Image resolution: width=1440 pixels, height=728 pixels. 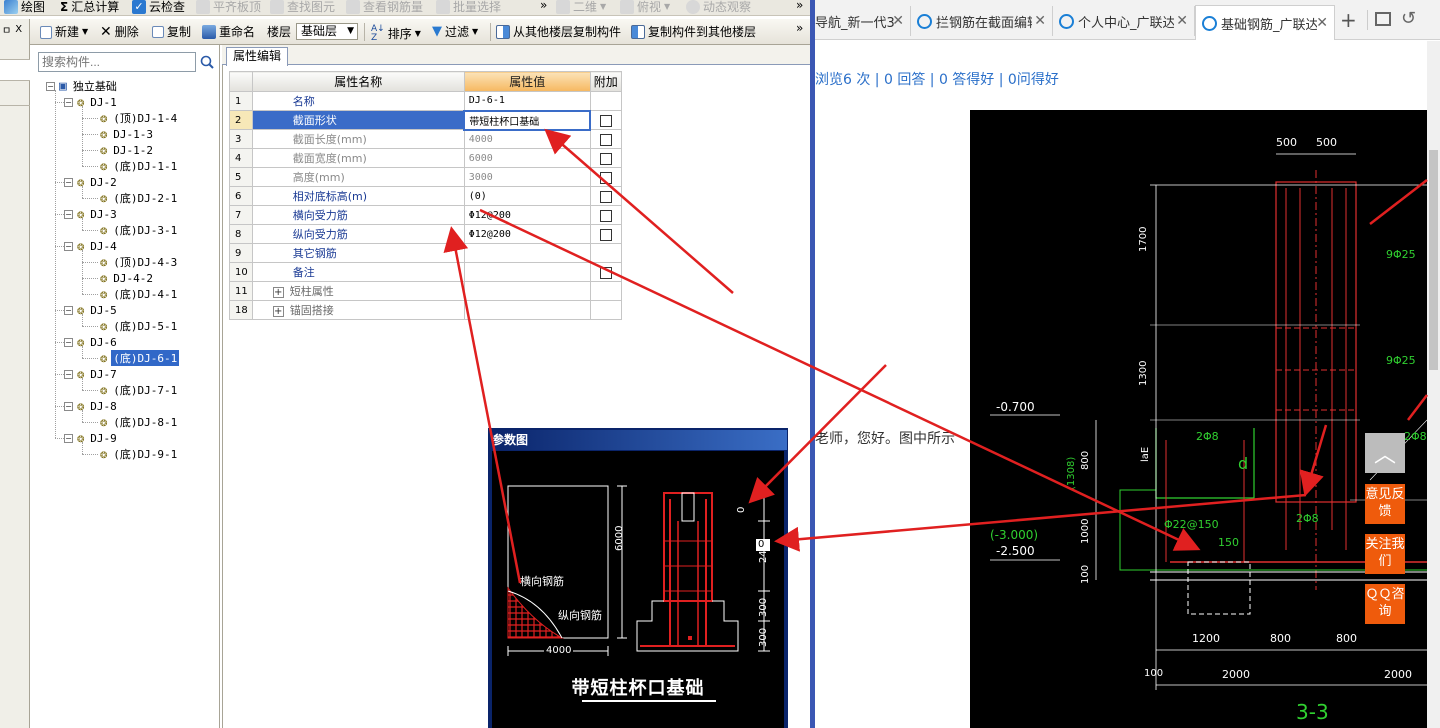 What do you see at coordinates (799, 28) in the screenshot?
I see `overflow-chevron: »` at bounding box center [799, 28].